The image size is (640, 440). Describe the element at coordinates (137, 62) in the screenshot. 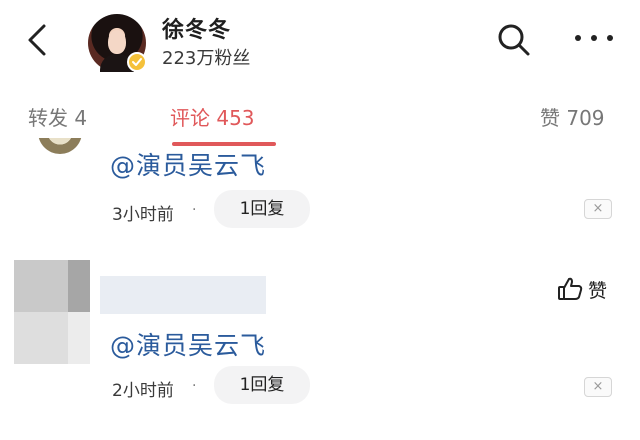

I see `verified-badge-icon` at that location.